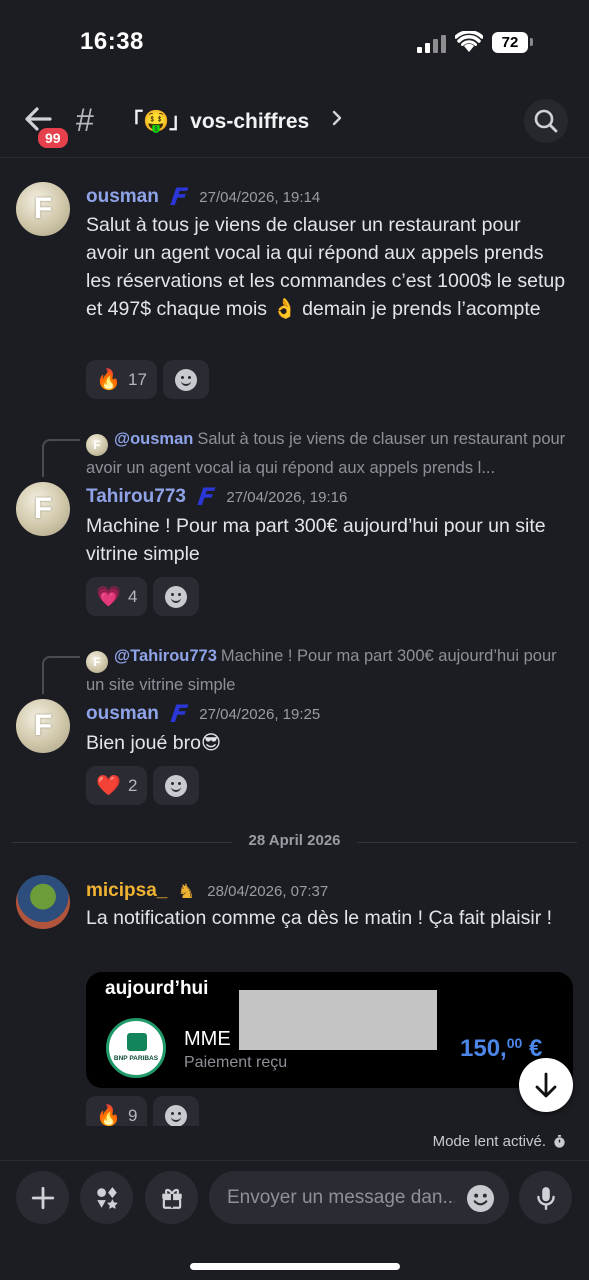 This screenshot has height=1280, width=589. I want to click on apps-icon, so click(107, 1197).